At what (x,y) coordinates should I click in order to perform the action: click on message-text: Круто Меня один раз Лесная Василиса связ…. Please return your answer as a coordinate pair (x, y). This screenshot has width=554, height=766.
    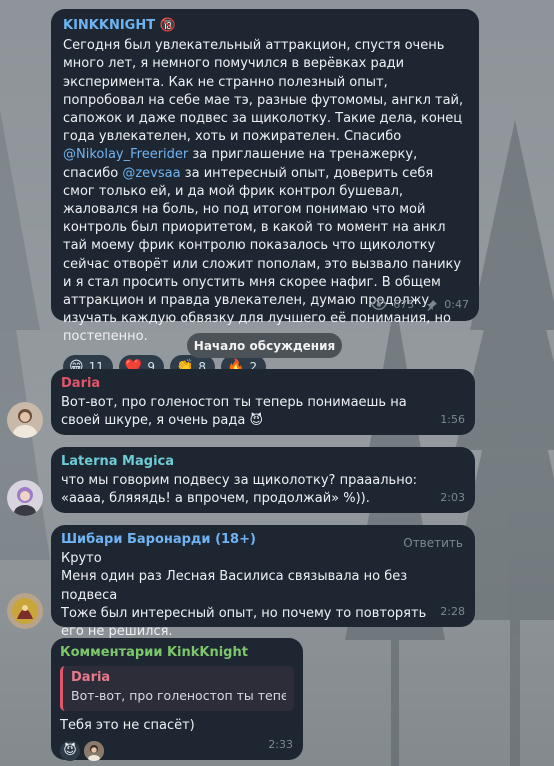
    Looking at the image, I should click on (244, 595).